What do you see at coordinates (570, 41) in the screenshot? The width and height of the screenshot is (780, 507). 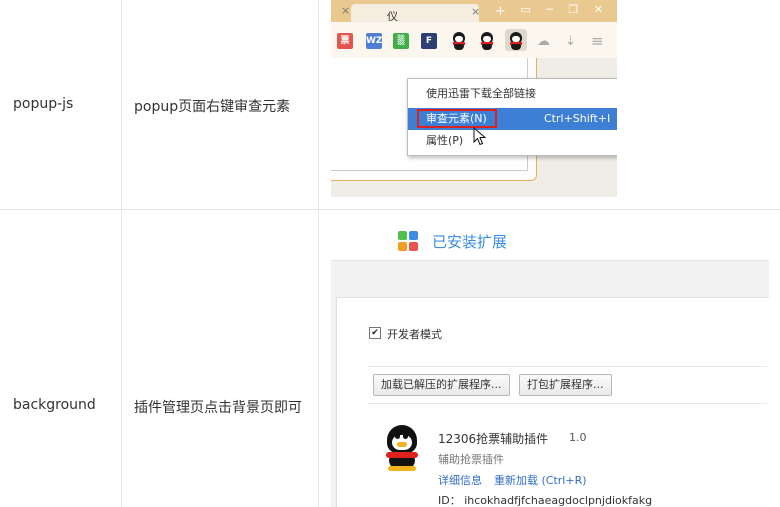 I see `download-icon: ⇣` at bounding box center [570, 41].